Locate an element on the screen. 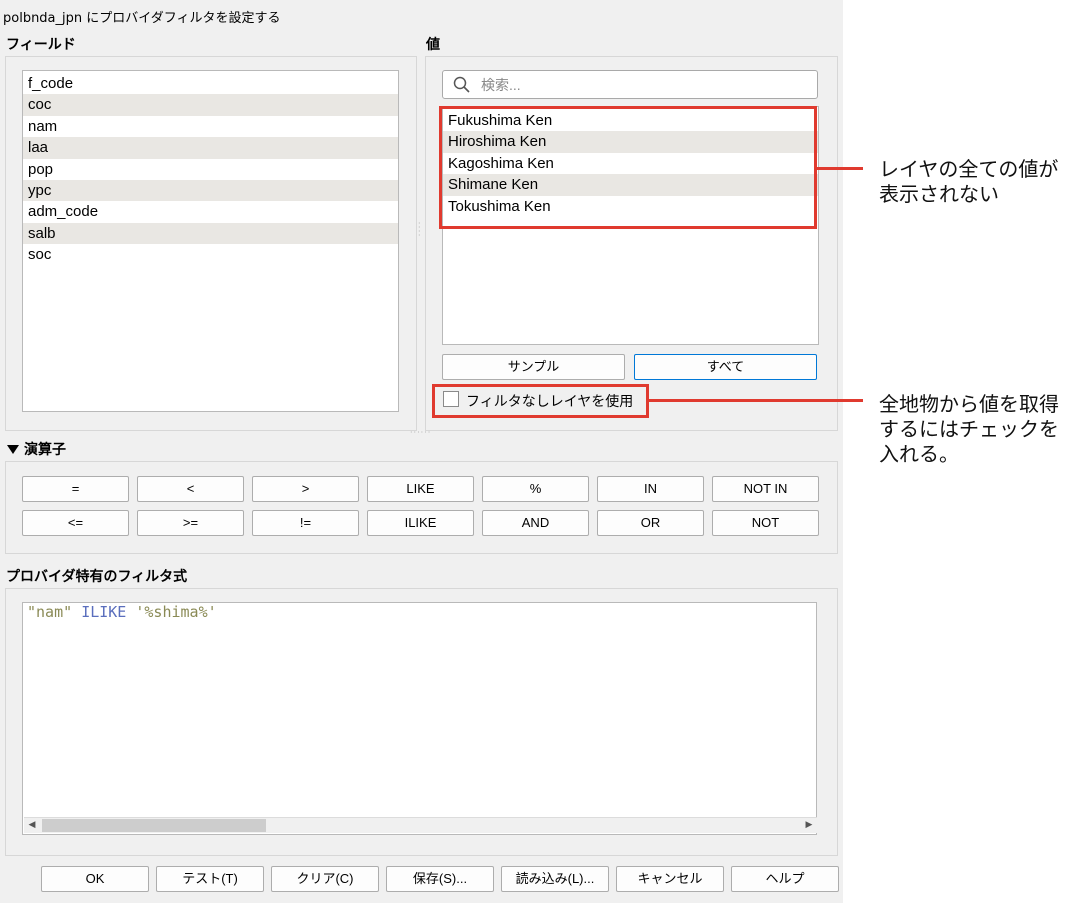 This screenshot has height=903, width=1080. checkbox-annotation-line-1: 全地物から値を取得 is located at coordinates (969, 404).